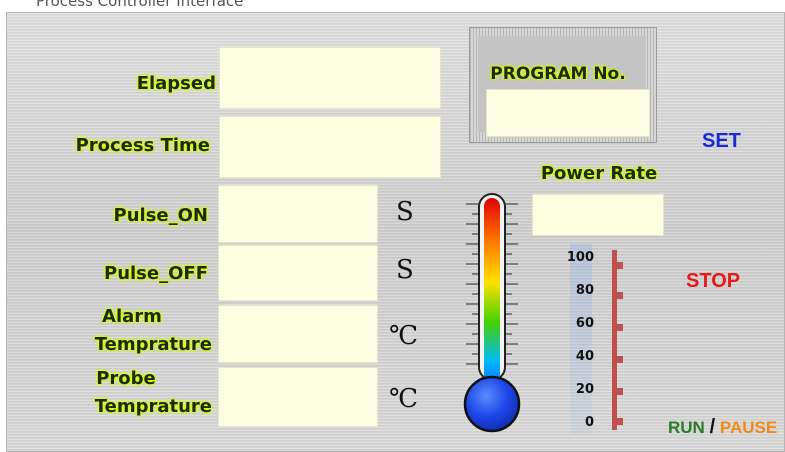 This screenshot has width=785, height=452. I want to click on scale-tick-20: 20, so click(584, 389).